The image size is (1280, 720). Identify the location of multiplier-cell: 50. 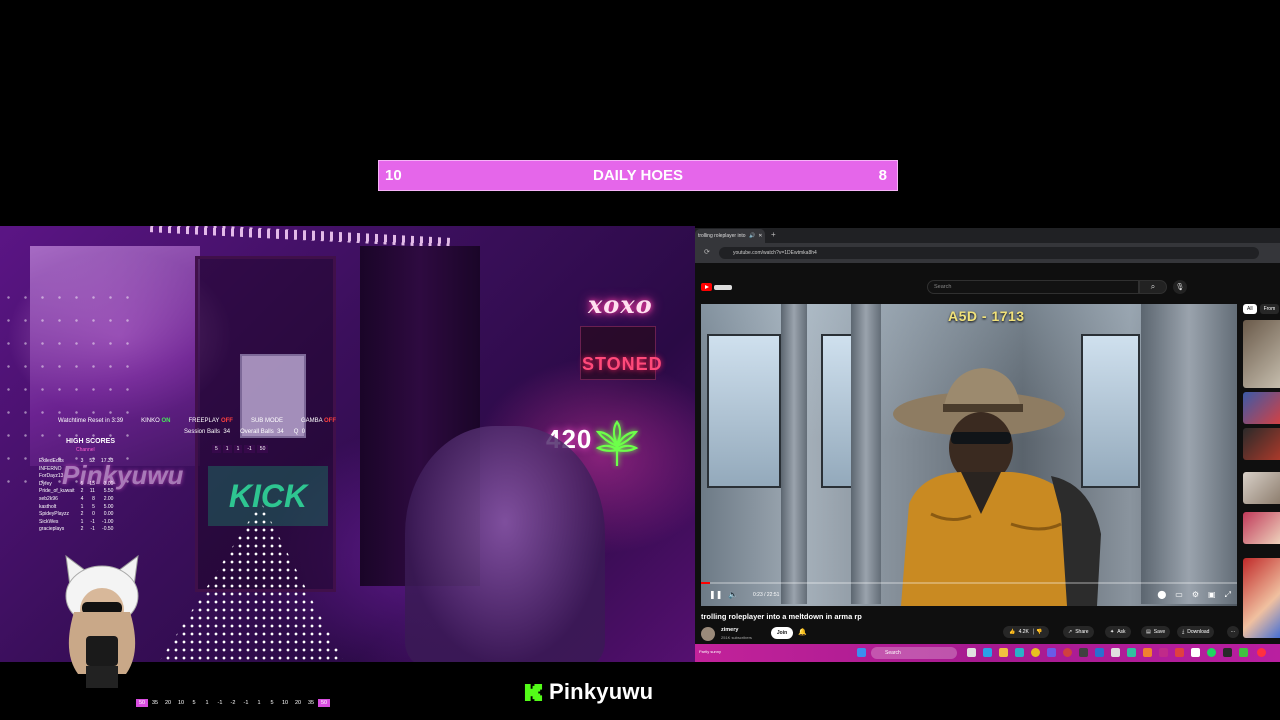
(142, 703).